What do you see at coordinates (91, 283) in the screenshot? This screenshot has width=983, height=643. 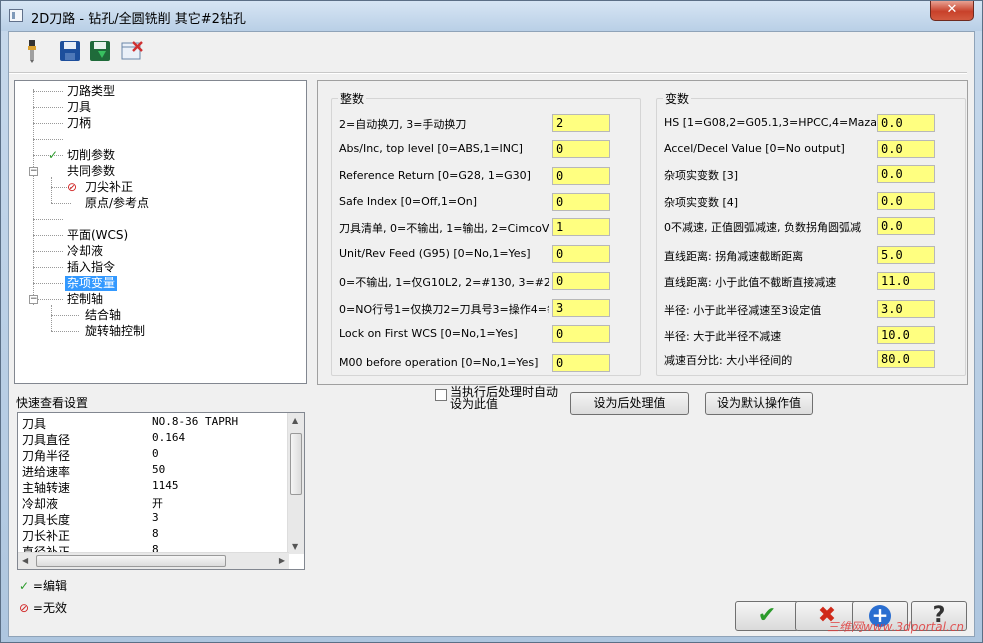 I see `tree-item-misc-values: 杂项变量` at bounding box center [91, 283].